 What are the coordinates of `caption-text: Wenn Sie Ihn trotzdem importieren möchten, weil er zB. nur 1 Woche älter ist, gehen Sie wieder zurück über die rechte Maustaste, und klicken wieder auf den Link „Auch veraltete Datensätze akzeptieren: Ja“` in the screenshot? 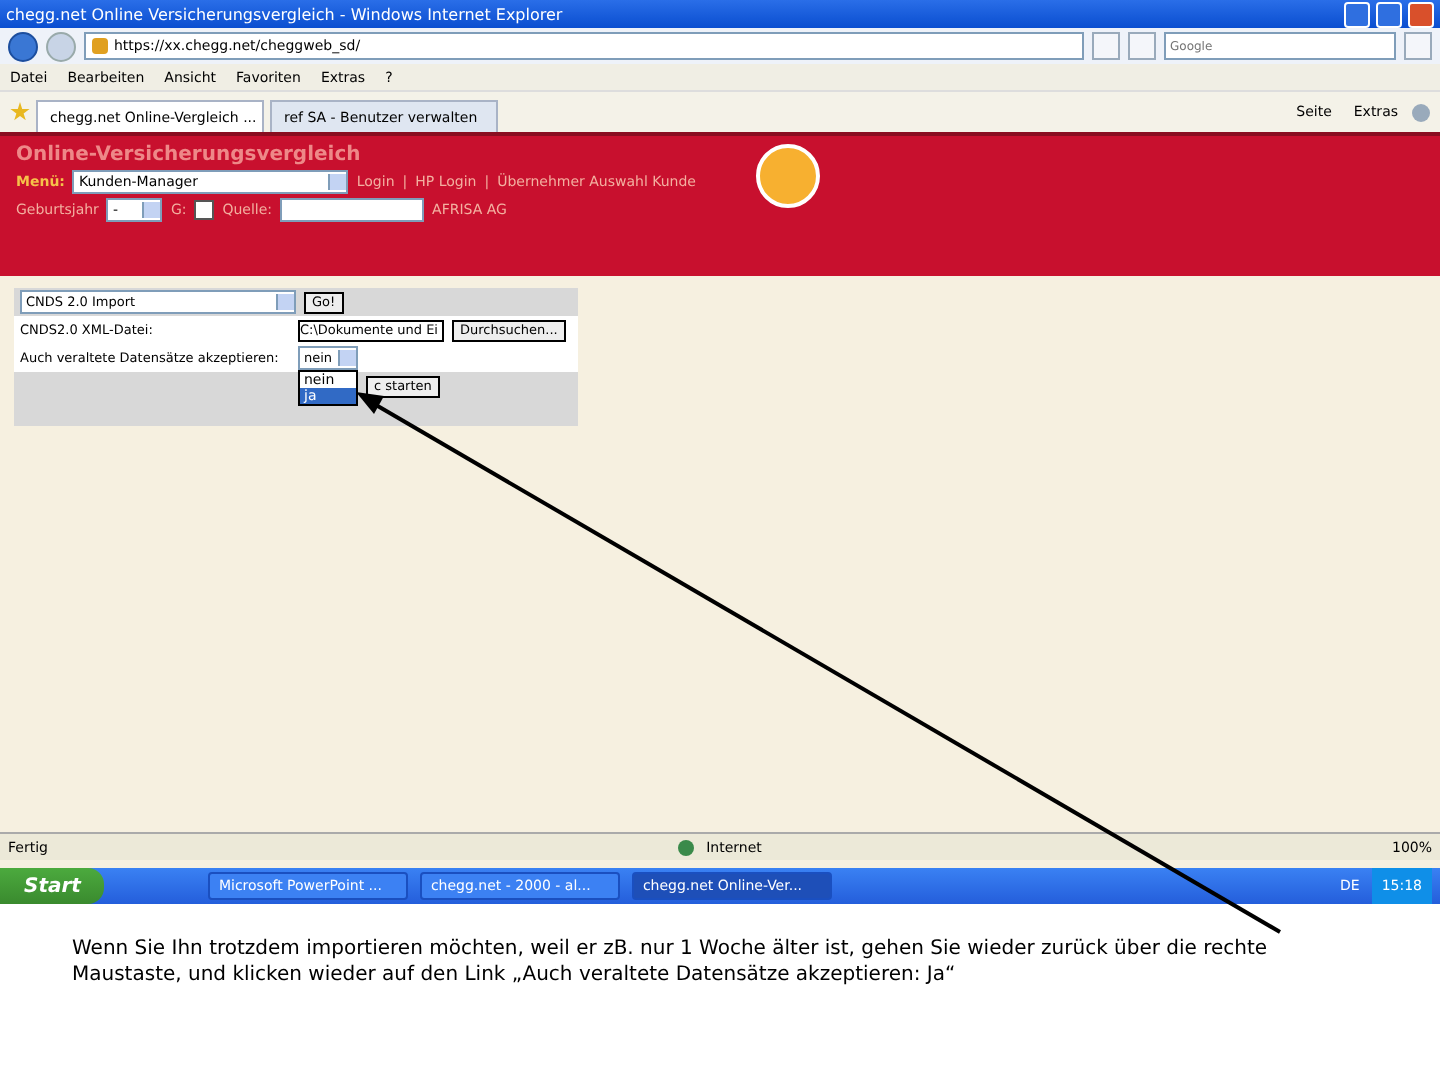 It's located at (671, 962).